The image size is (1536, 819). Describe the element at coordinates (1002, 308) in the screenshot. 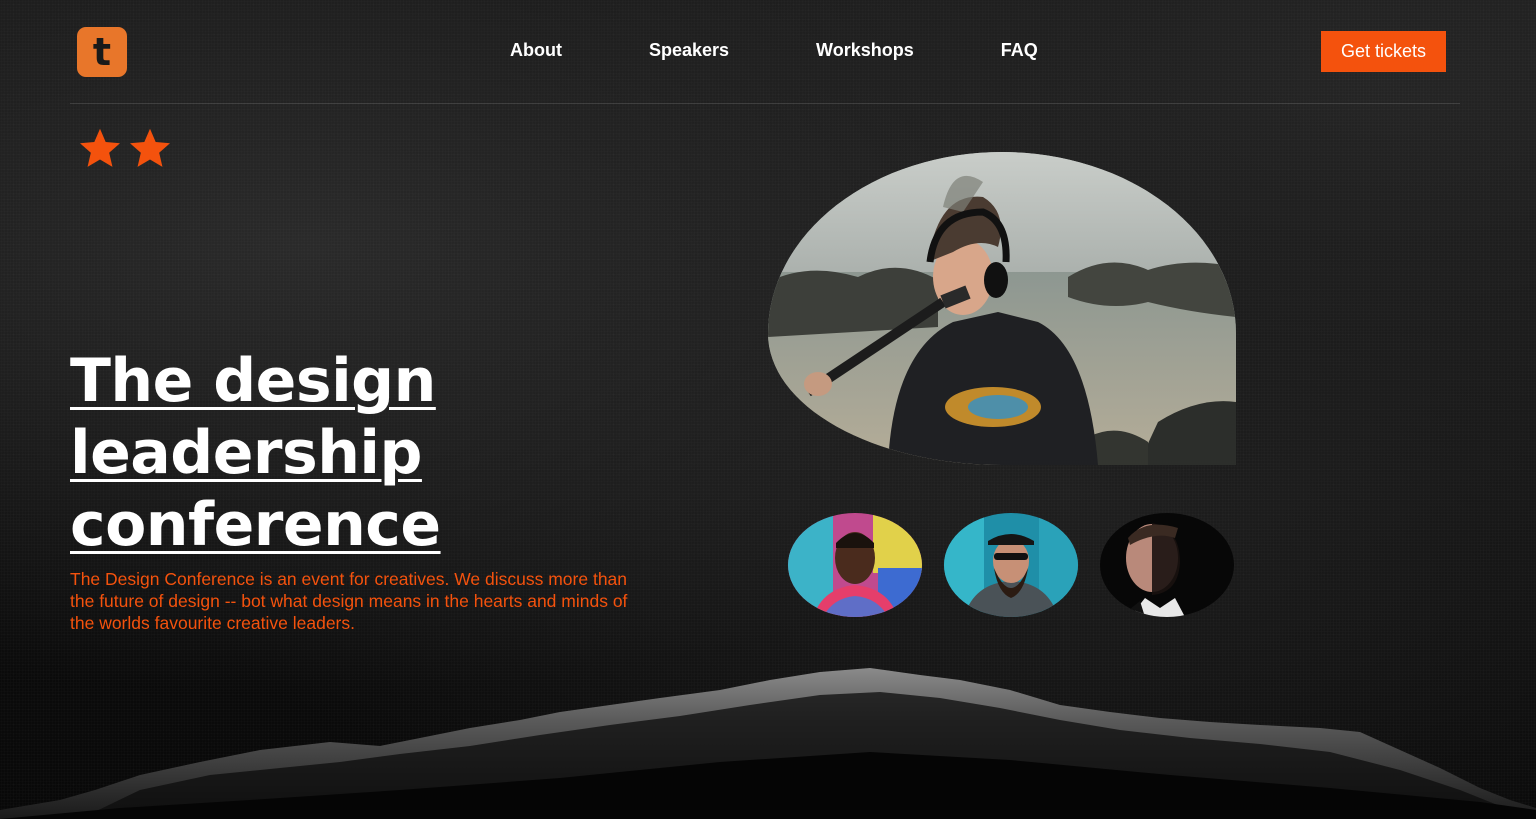

I see `featured-speaker-photo` at that location.